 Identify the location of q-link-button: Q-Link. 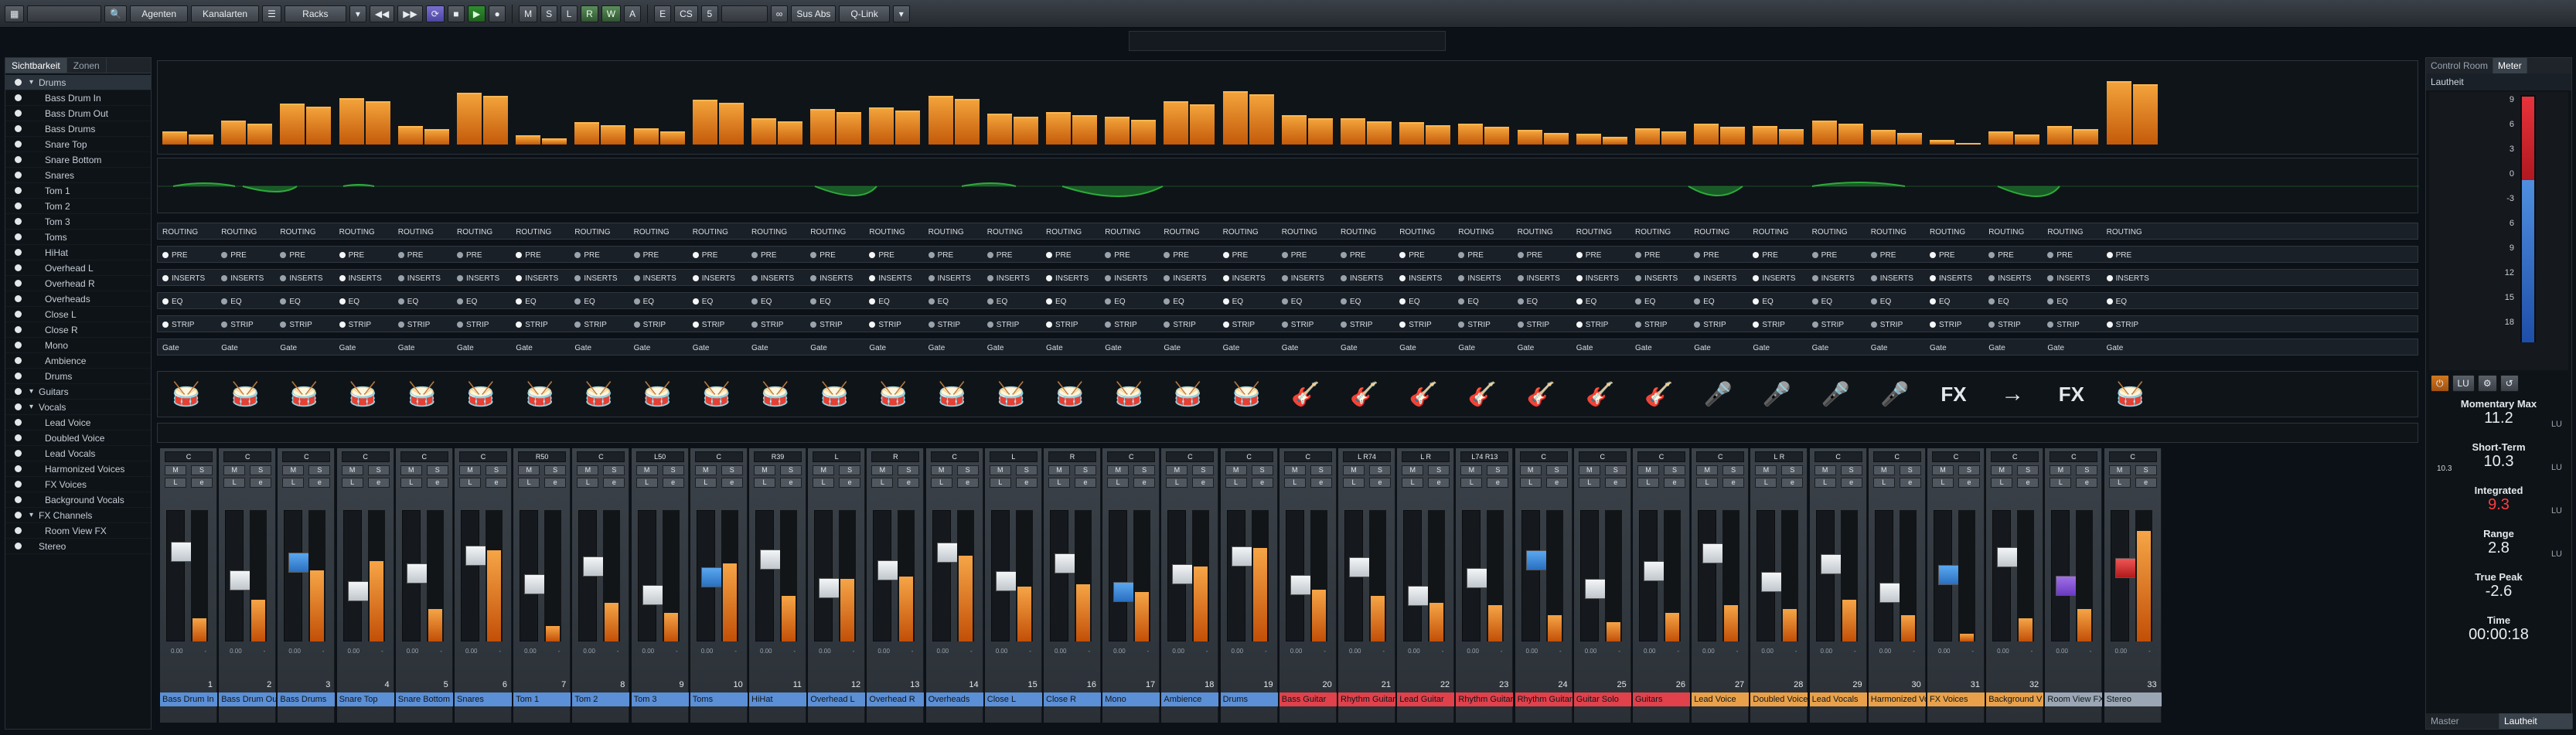
(864, 13).